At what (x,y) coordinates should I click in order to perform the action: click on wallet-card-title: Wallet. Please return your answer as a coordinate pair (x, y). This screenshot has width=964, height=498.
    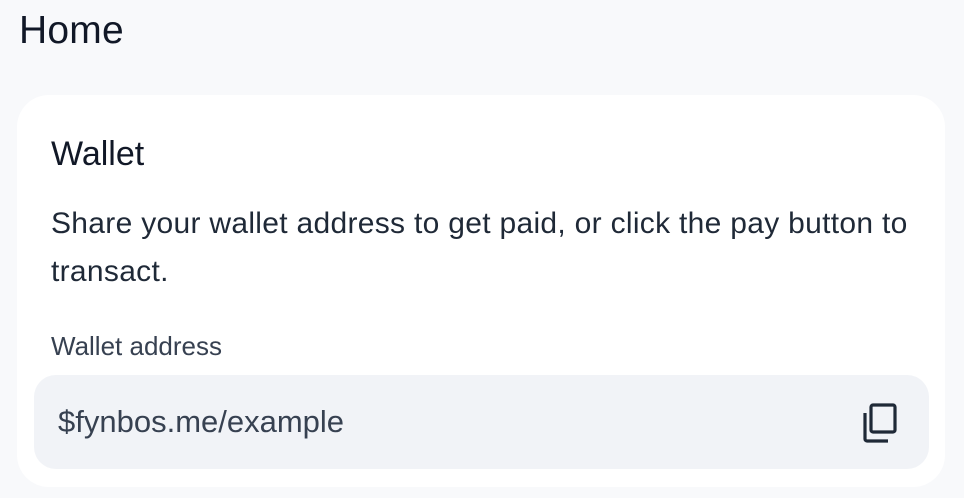
    Looking at the image, I should click on (98, 154).